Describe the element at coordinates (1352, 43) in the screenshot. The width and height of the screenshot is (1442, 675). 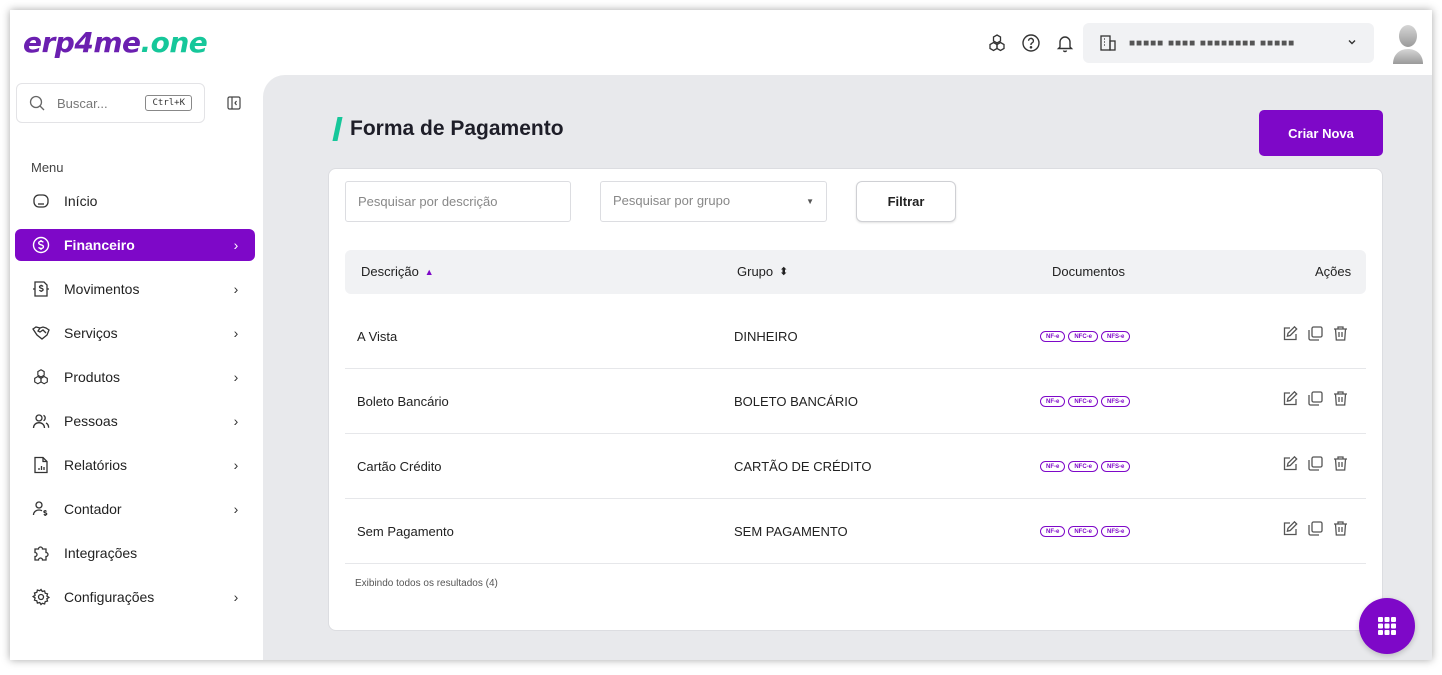
I see `chevron-down-icon` at that location.